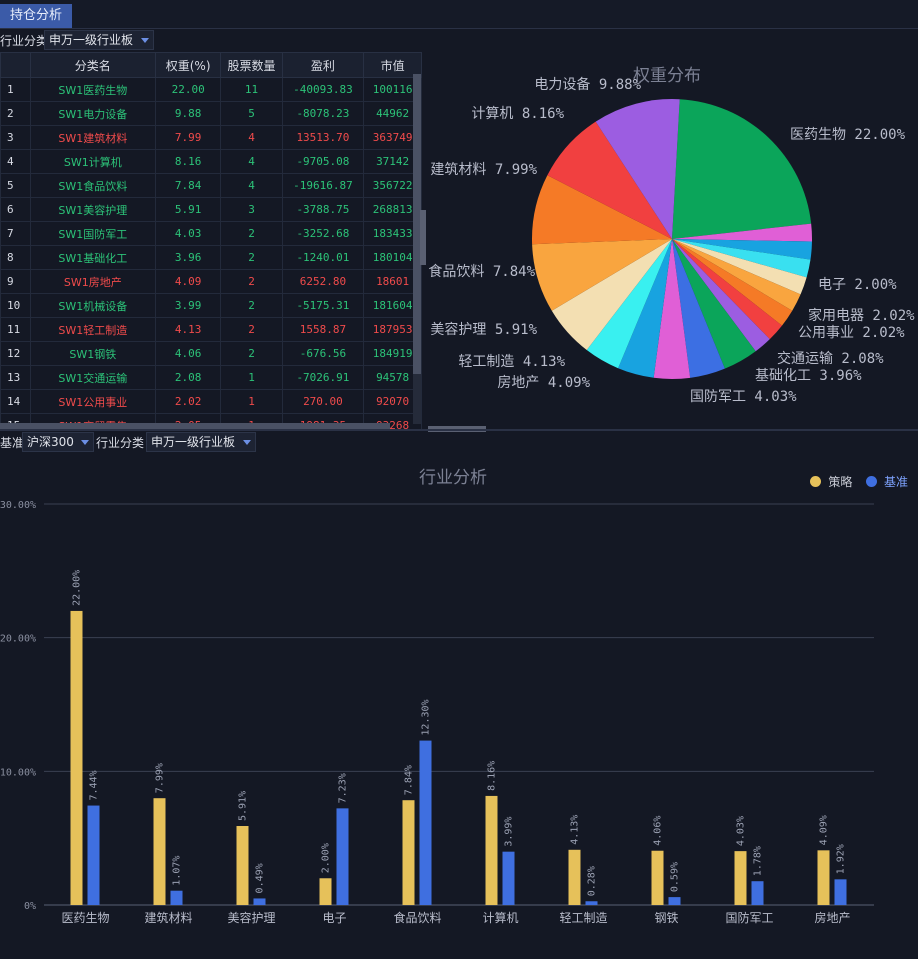 This screenshot has height=959, width=918. Describe the element at coordinates (543, 383) in the screenshot. I see `pie-slice-label: 房地产 4.09%` at that location.